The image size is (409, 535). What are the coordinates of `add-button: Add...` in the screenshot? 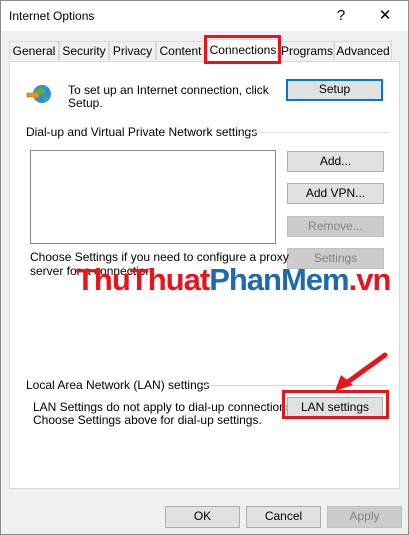 It's located at (335, 161).